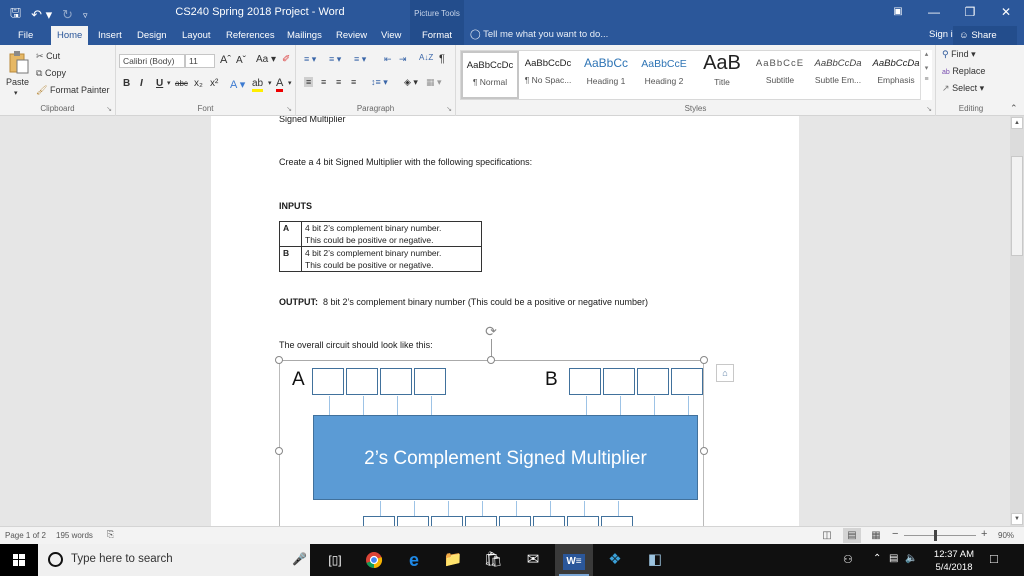  What do you see at coordinates (963, 71) in the screenshot?
I see `replace-button: ab Replace` at bounding box center [963, 71].